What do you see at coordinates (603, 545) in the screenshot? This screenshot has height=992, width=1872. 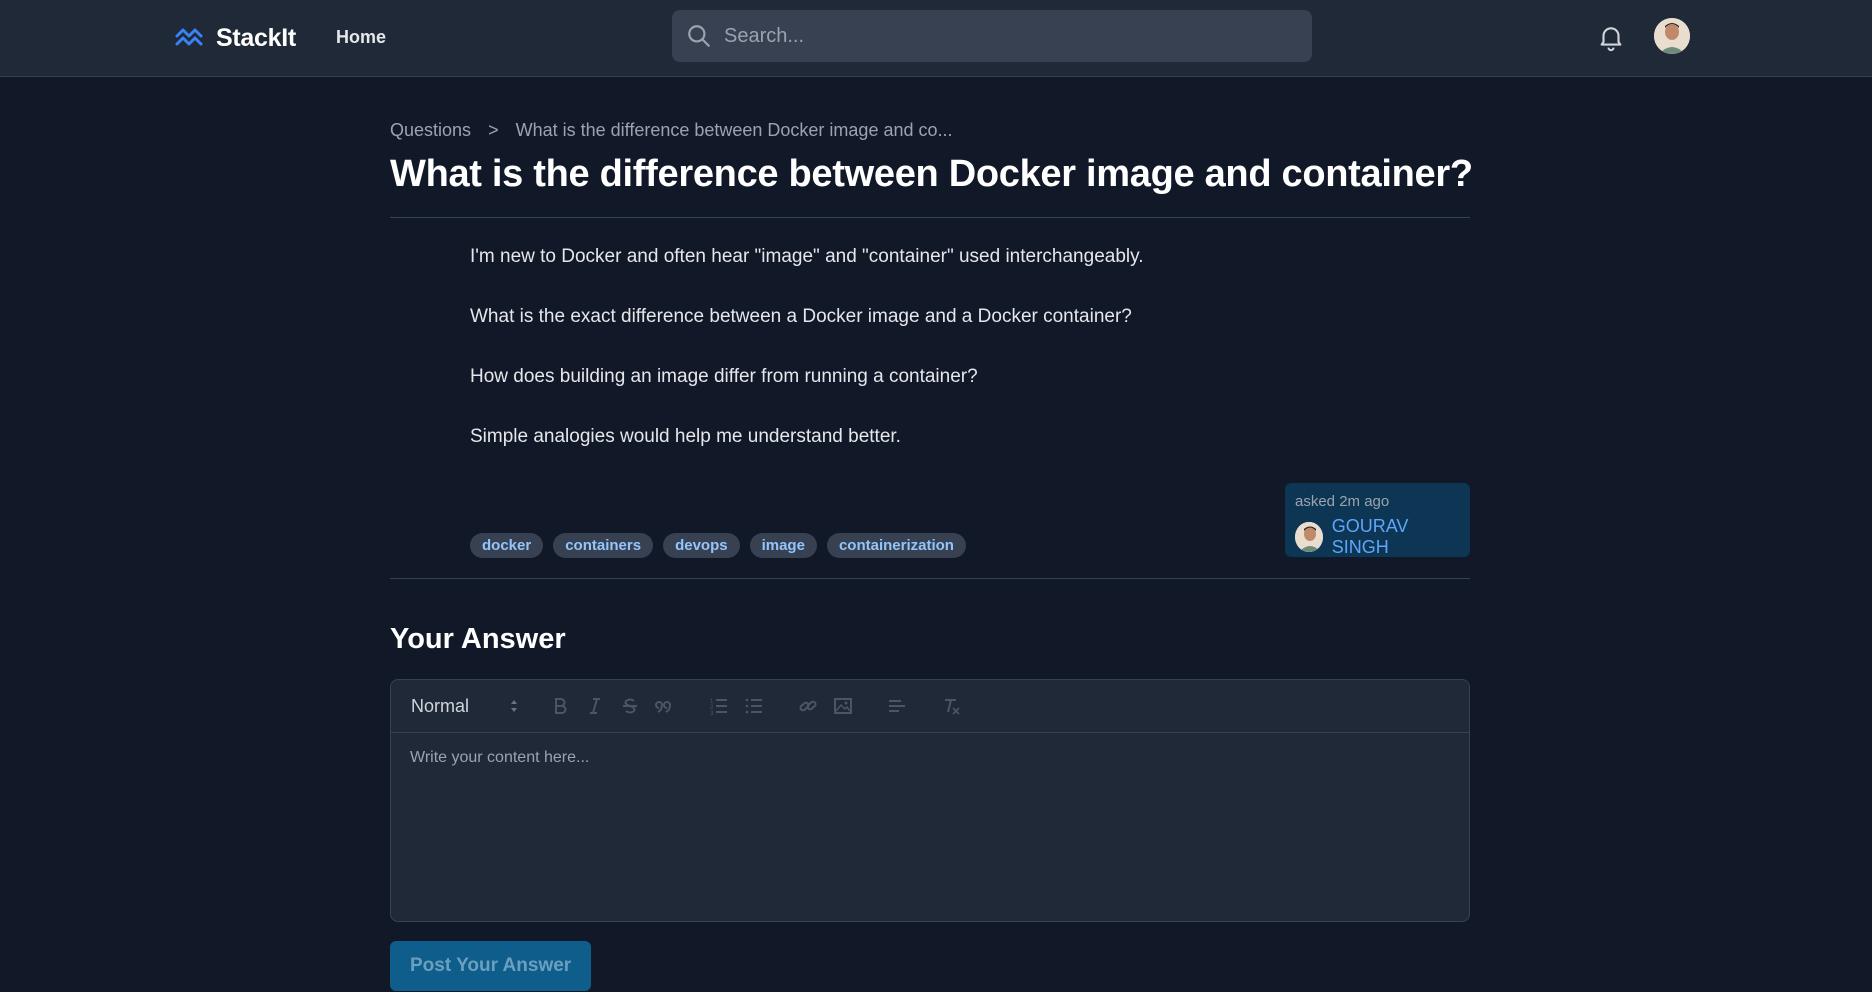 I see `tag-containers: containers` at bounding box center [603, 545].